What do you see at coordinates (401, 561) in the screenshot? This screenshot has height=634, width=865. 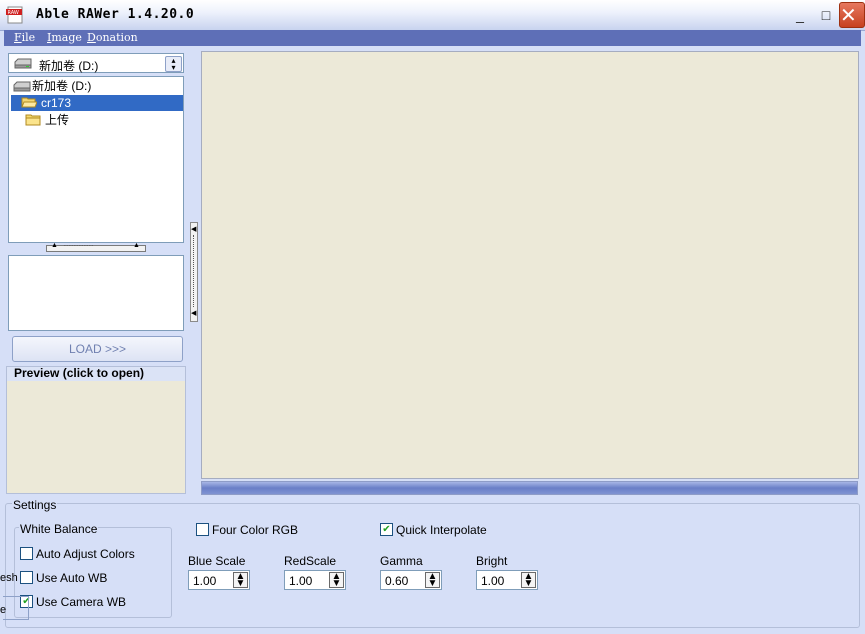 I see `gamma-label: Gamma` at bounding box center [401, 561].